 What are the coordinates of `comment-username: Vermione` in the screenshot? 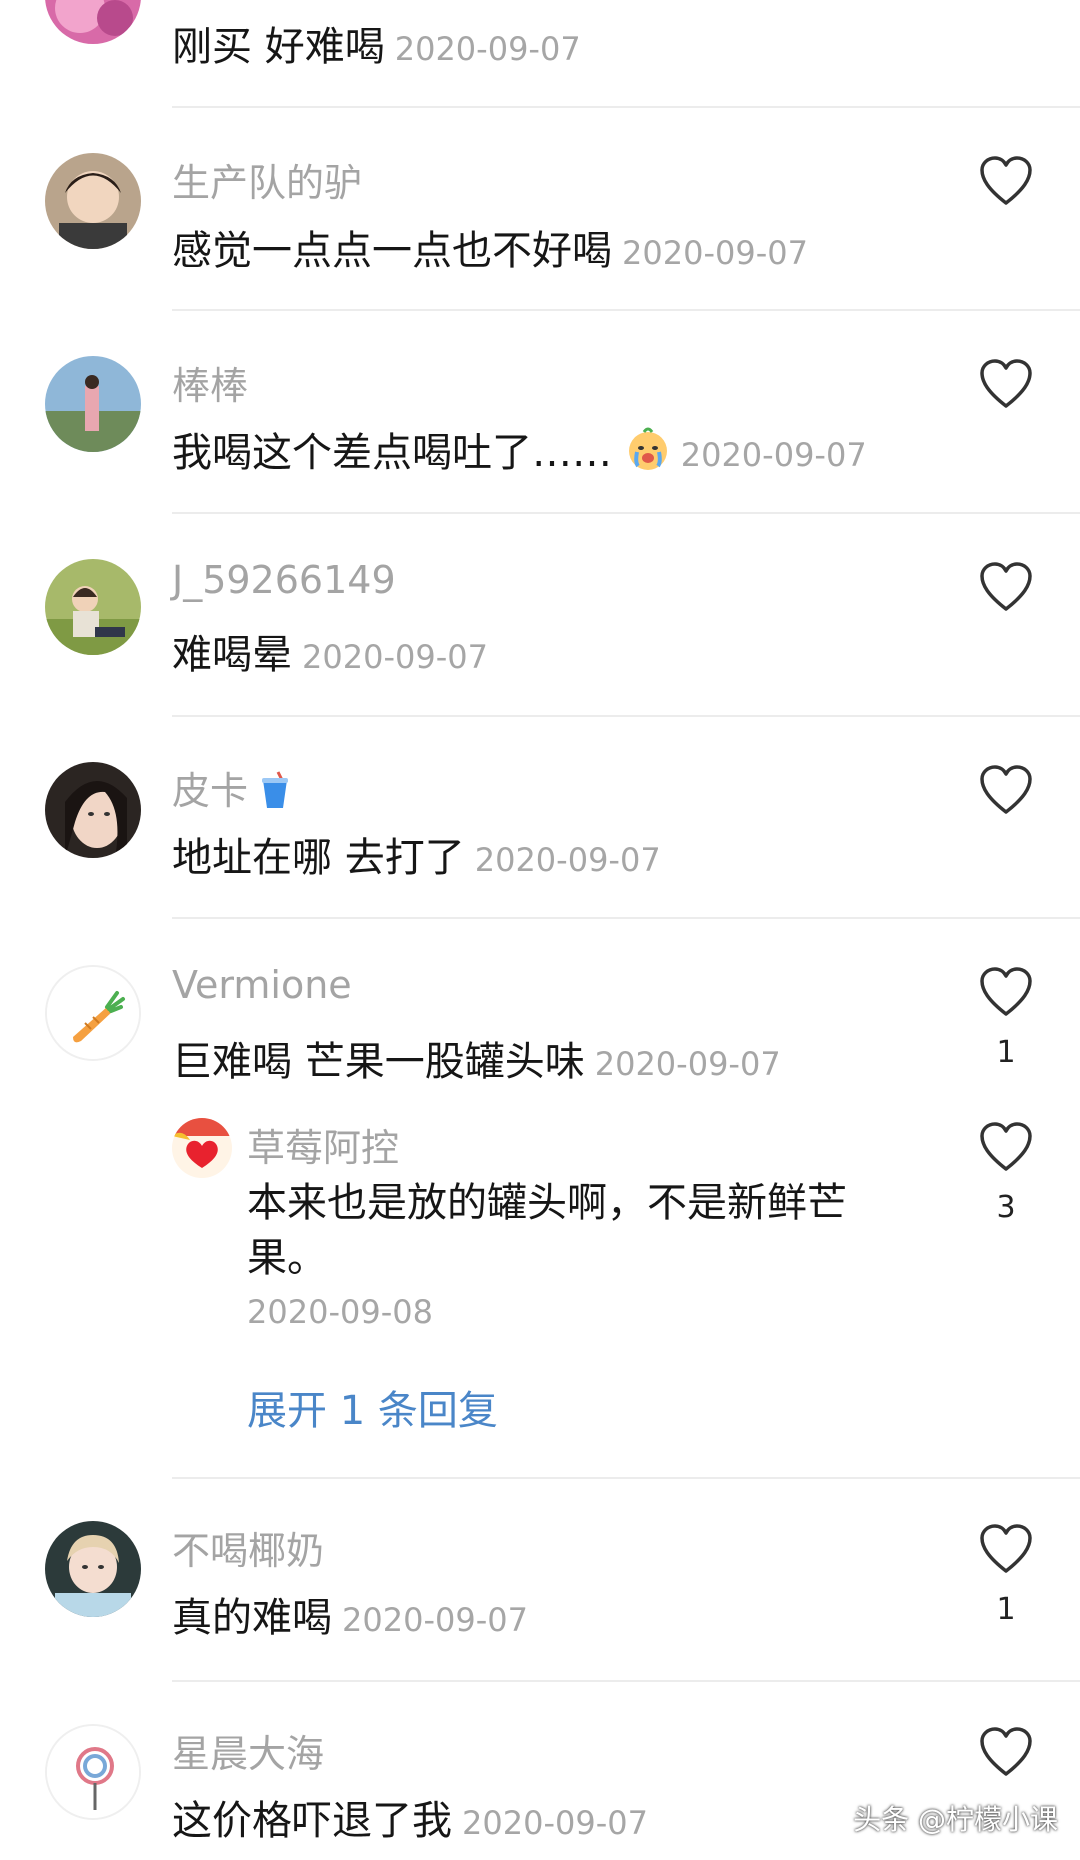 It's located at (262, 985).